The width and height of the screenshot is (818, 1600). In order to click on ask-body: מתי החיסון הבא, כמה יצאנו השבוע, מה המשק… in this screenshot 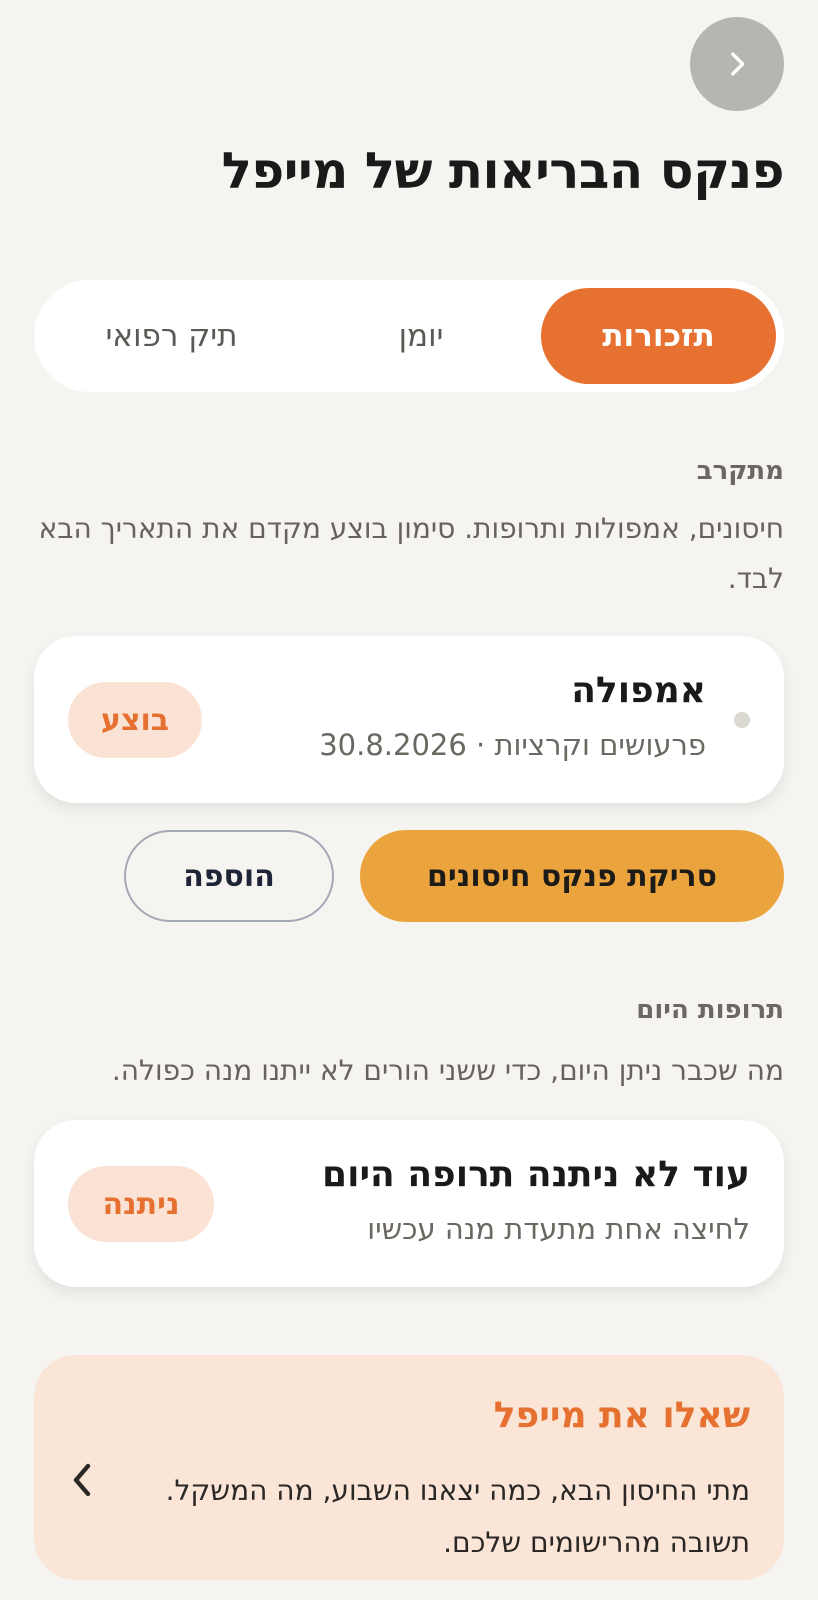, I will do `click(457, 1516)`.